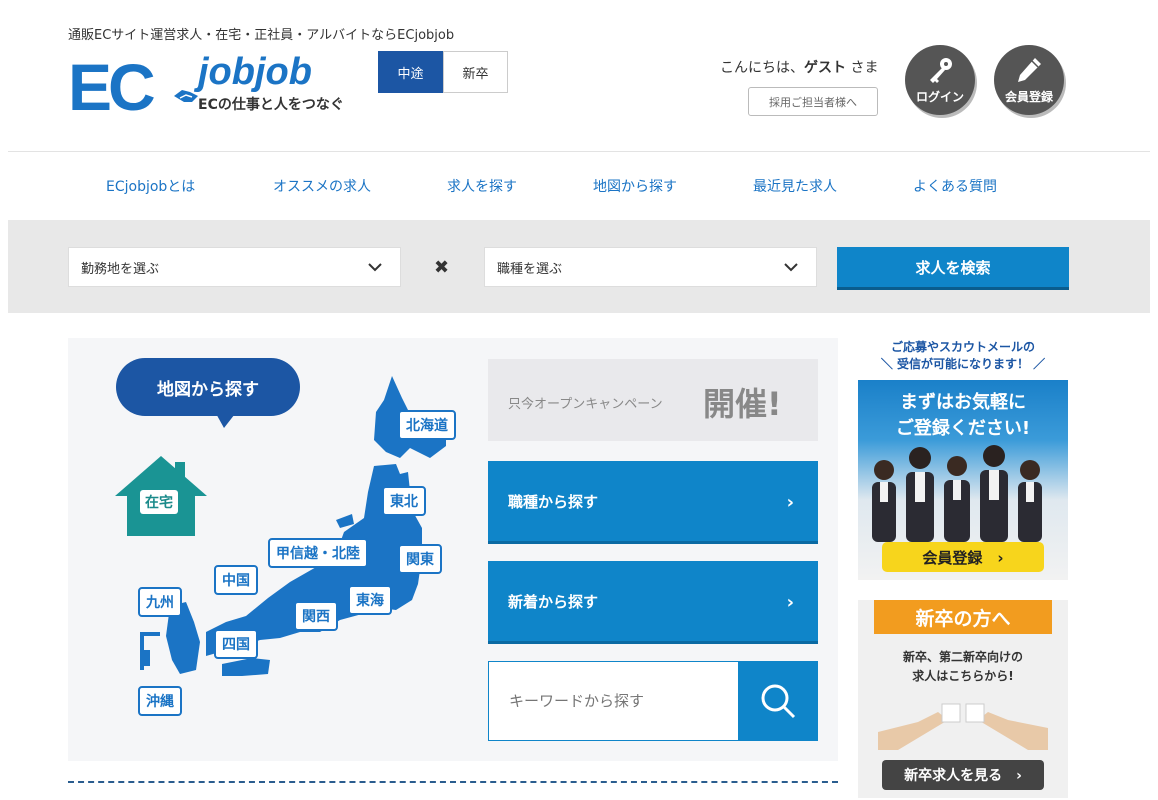 The image size is (1158, 800). Describe the element at coordinates (650, 267) in the screenshot. I see `job-type-select: 職種を選ぶ` at that location.